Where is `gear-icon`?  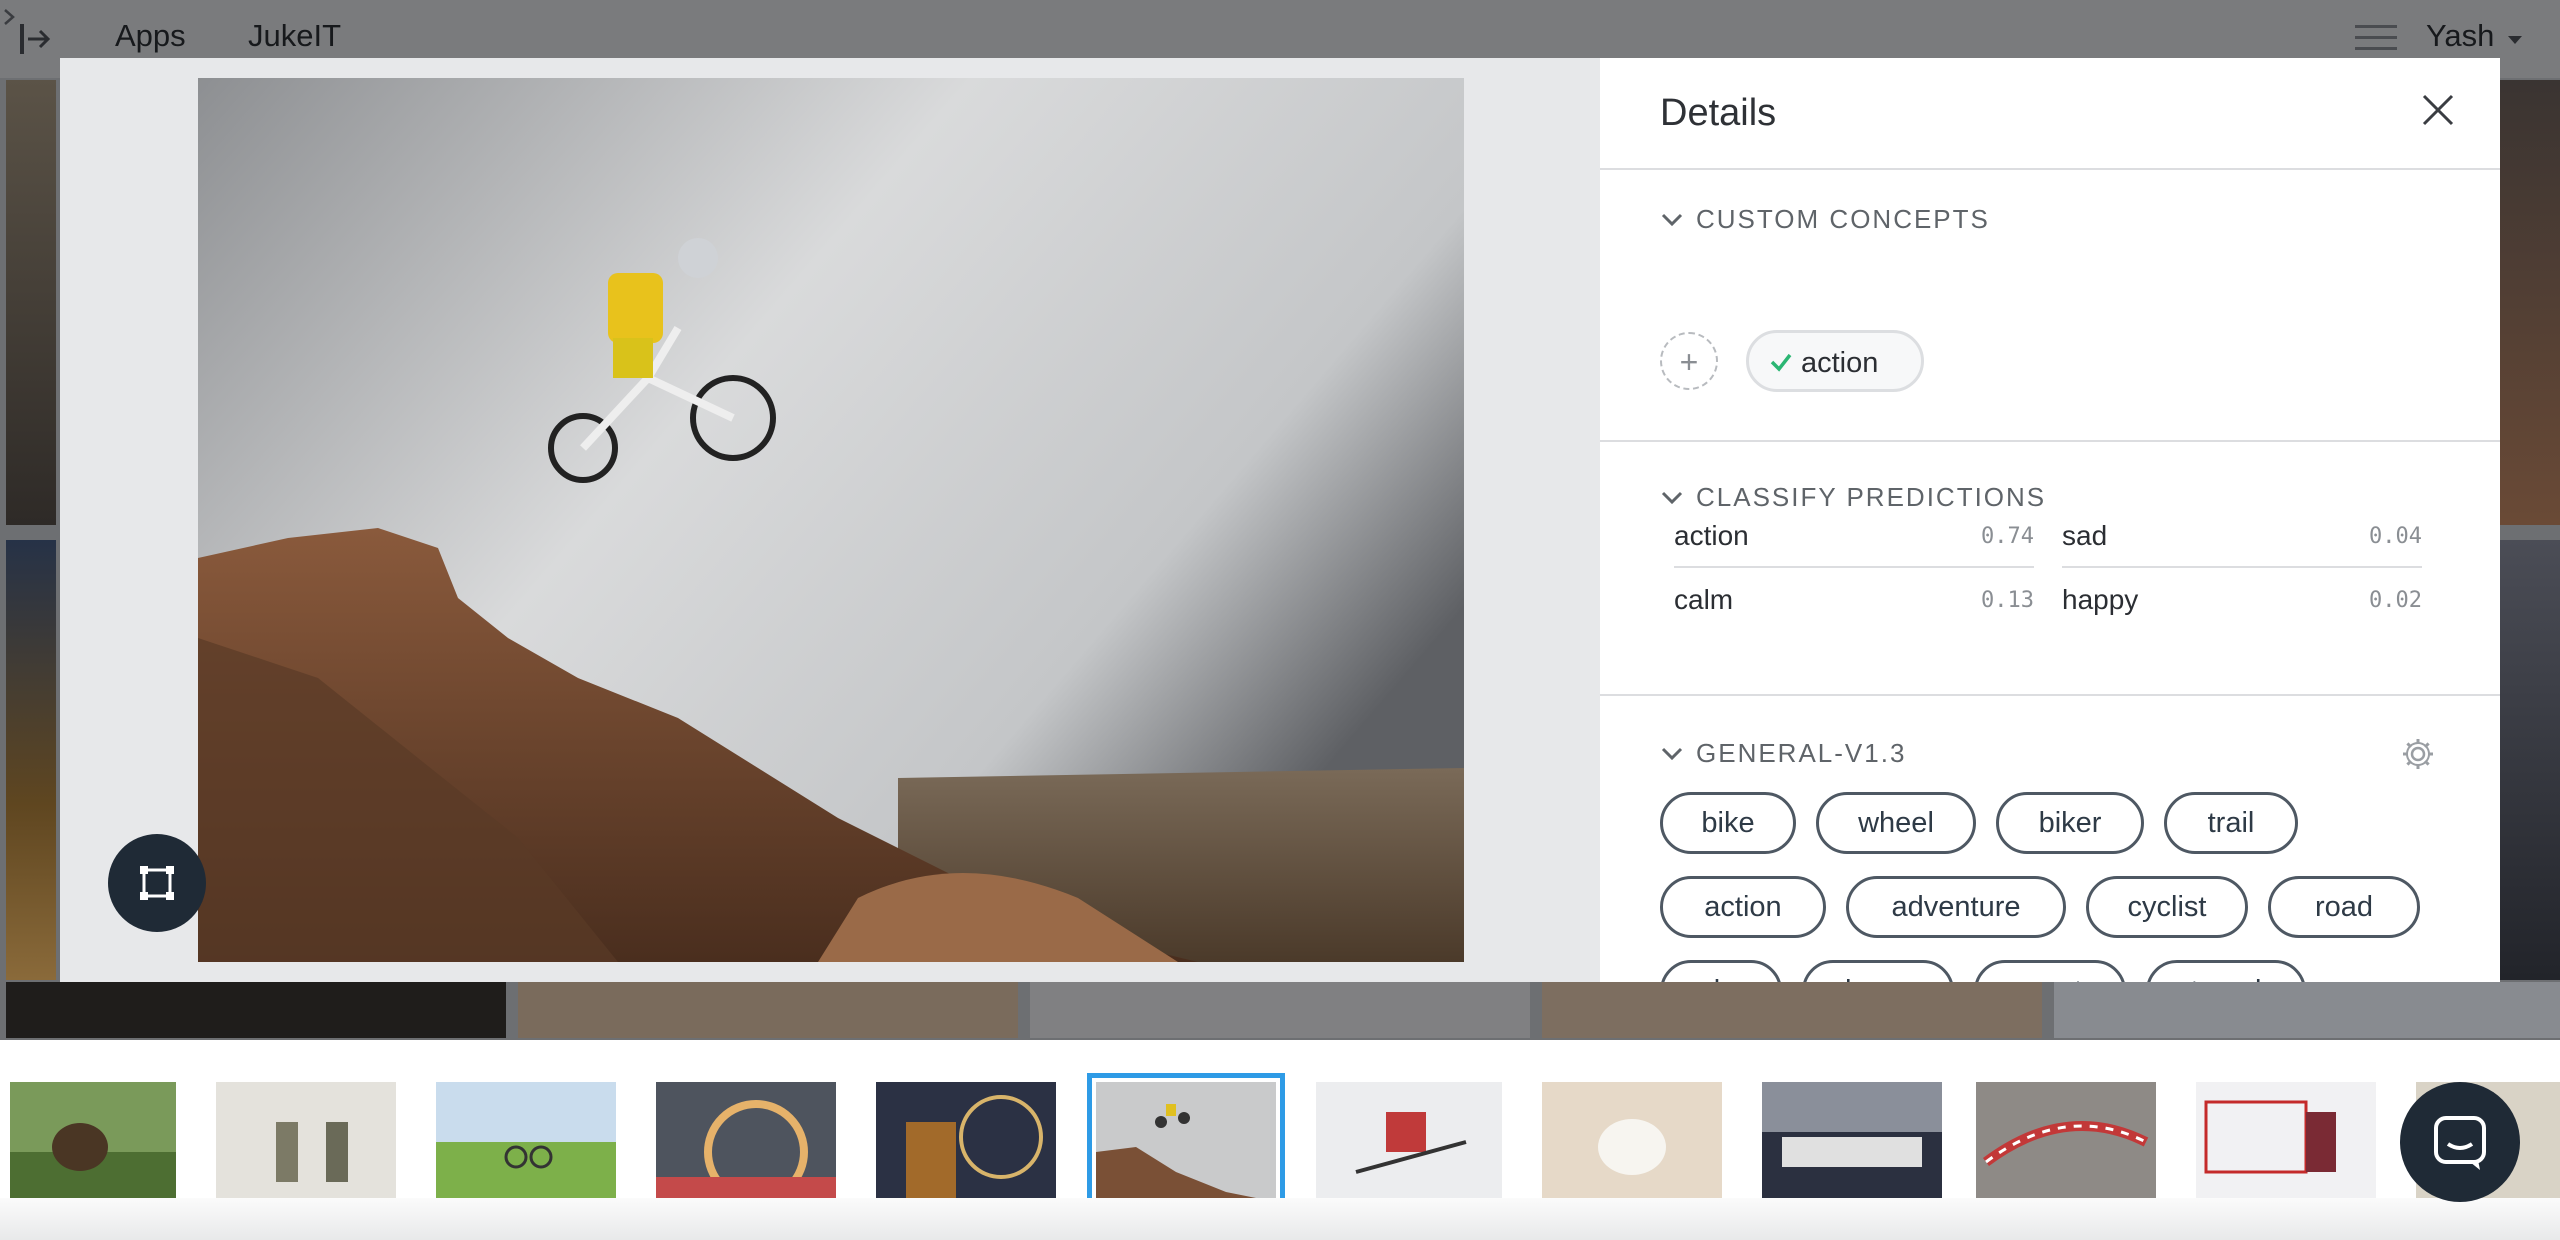
gear-icon is located at coordinates (2418, 754).